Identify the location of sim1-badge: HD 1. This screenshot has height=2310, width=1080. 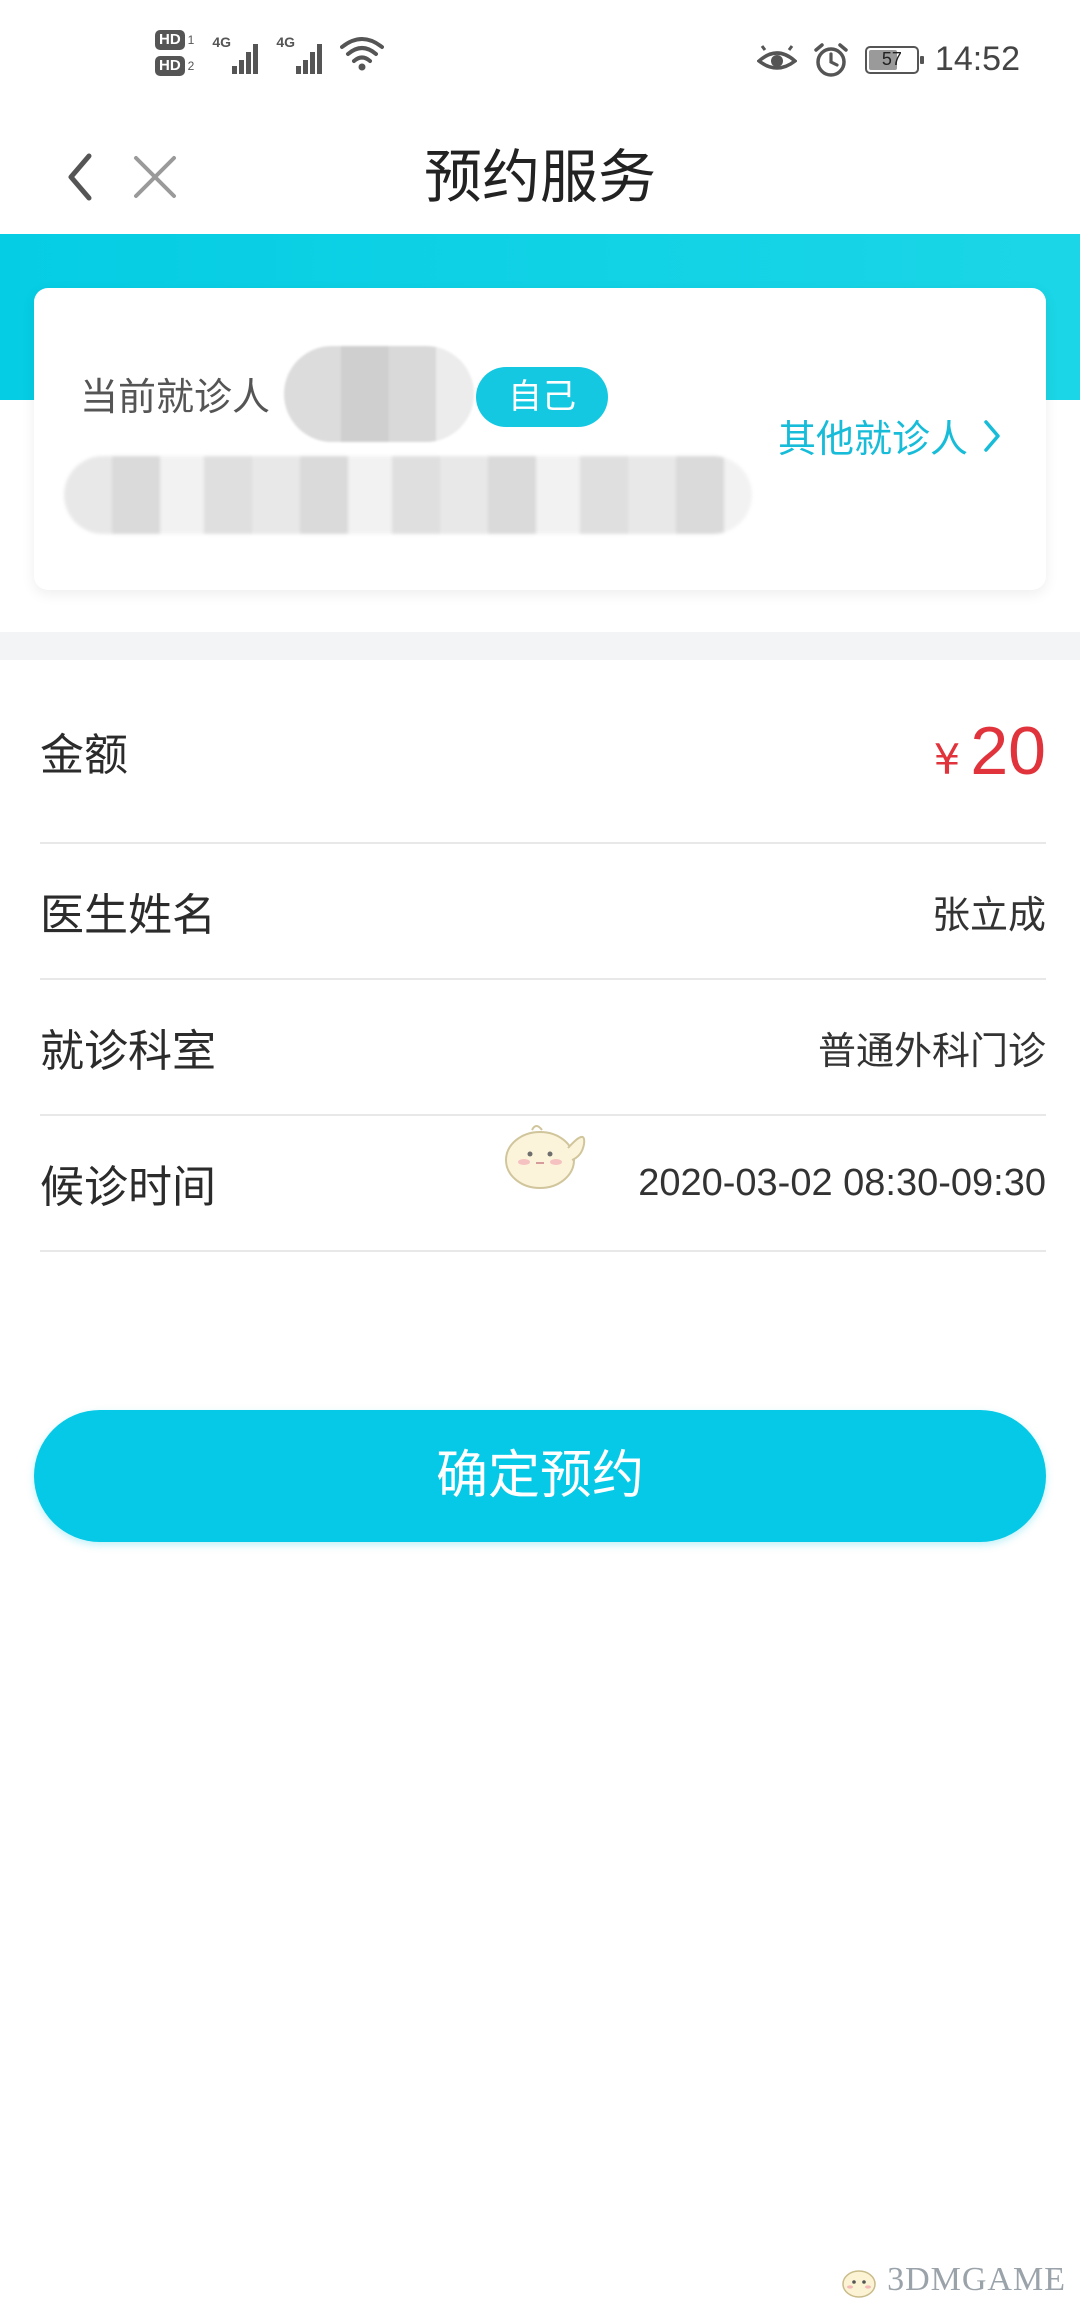
(174, 40).